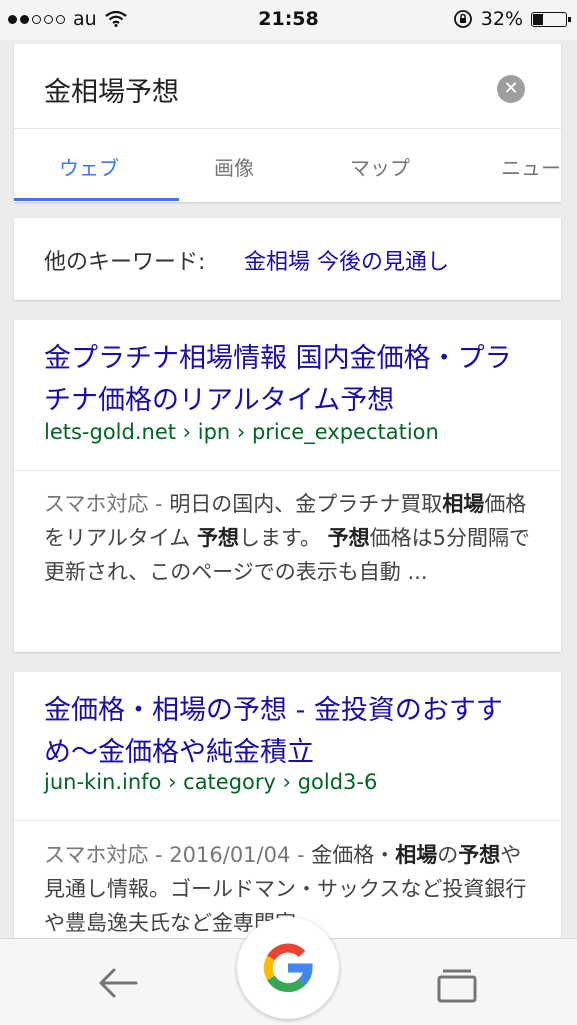  I want to click on active-tab-indicator, so click(96, 199).